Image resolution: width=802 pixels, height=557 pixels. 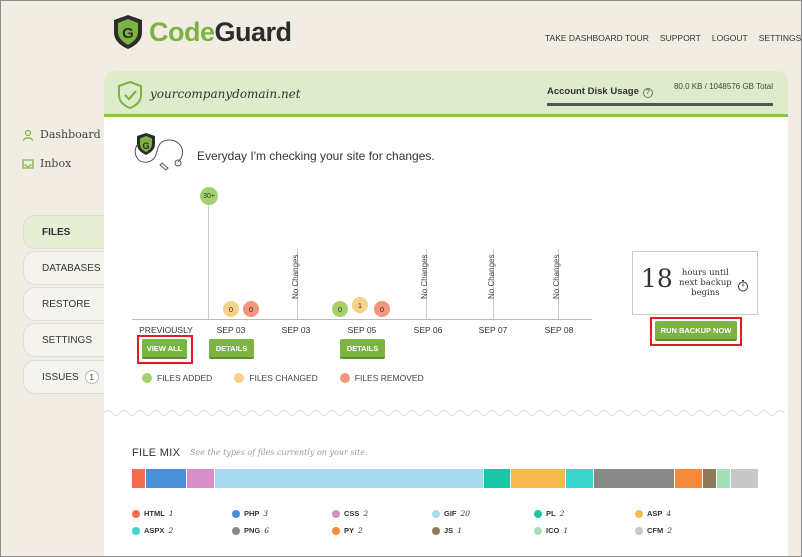 I want to click on legend-files-changed: FILES CHANGED, so click(x=276, y=378).